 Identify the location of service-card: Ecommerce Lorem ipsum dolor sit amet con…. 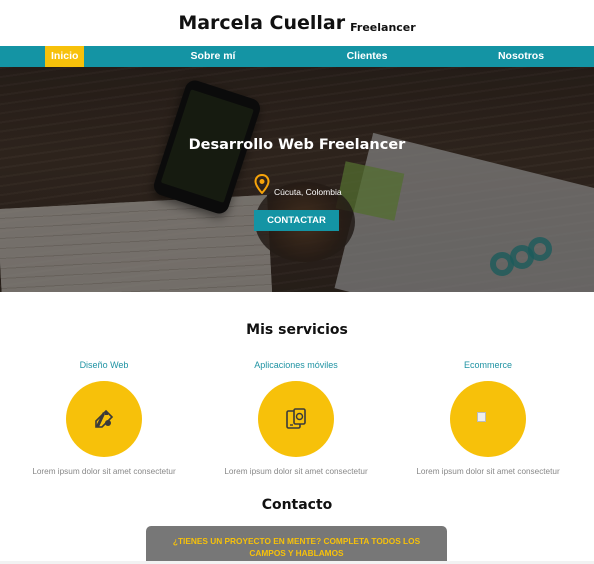
(488, 417).